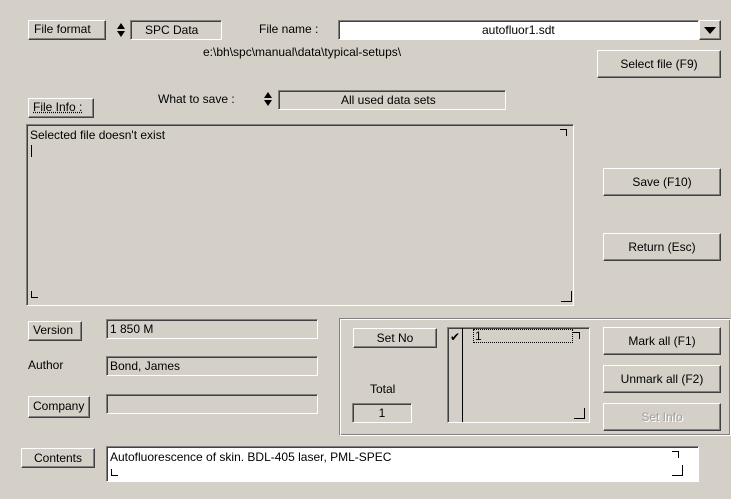 The height and width of the screenshot is (499, 731). I want to click on set-no-button: Set No, so click(395, 338).